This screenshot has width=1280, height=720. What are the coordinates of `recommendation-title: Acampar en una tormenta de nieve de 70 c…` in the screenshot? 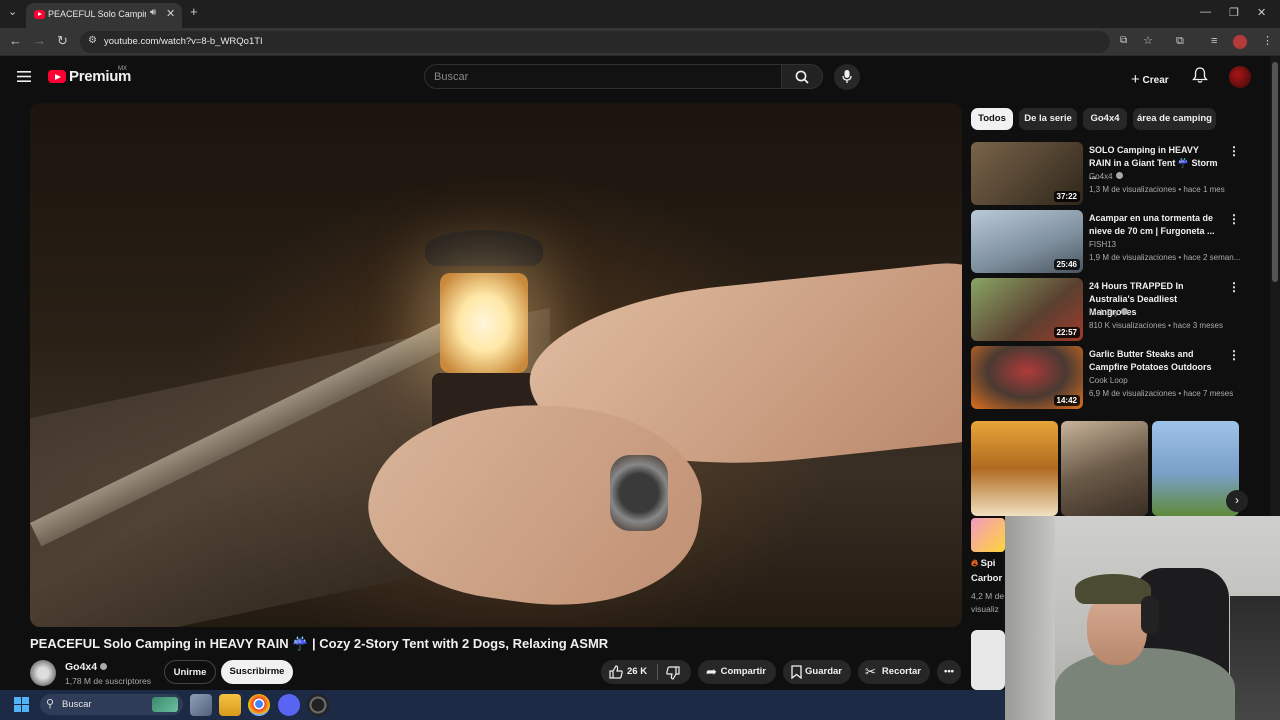 It's located at (1154, 225).